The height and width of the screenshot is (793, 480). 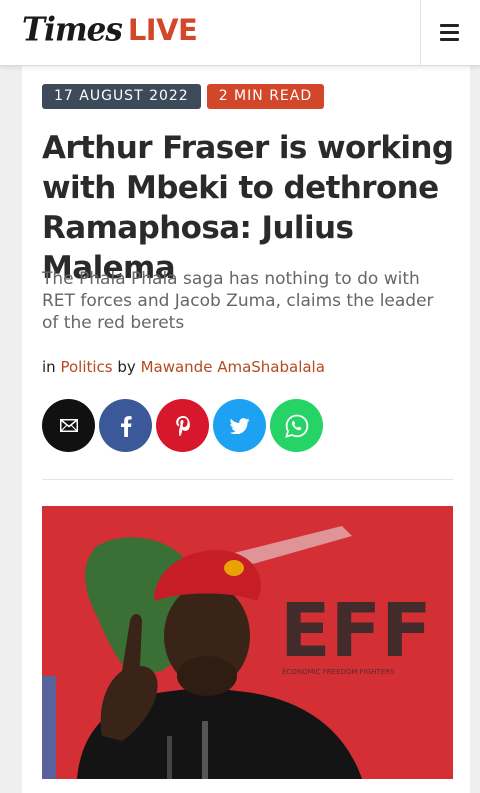 I want to click on facebook-icon, so click(x=126, y=426).